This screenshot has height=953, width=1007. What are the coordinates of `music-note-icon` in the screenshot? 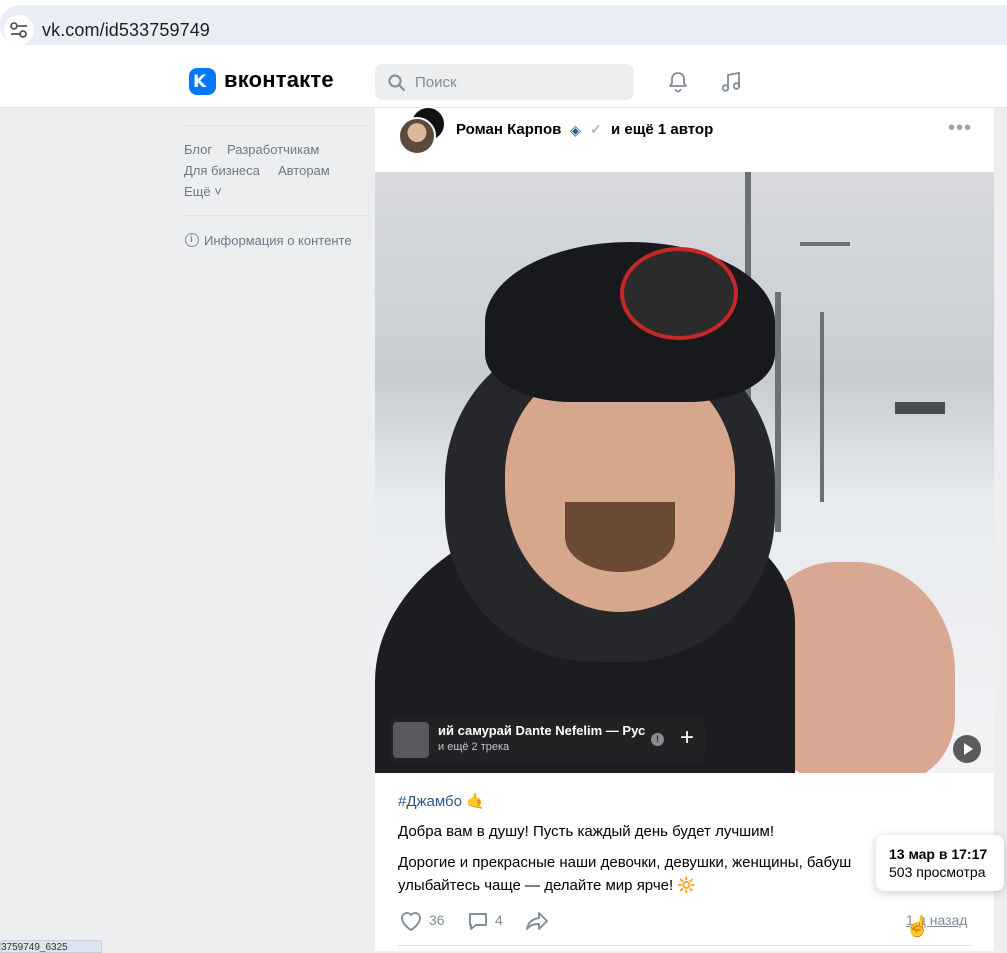 It's located at (731, 82).